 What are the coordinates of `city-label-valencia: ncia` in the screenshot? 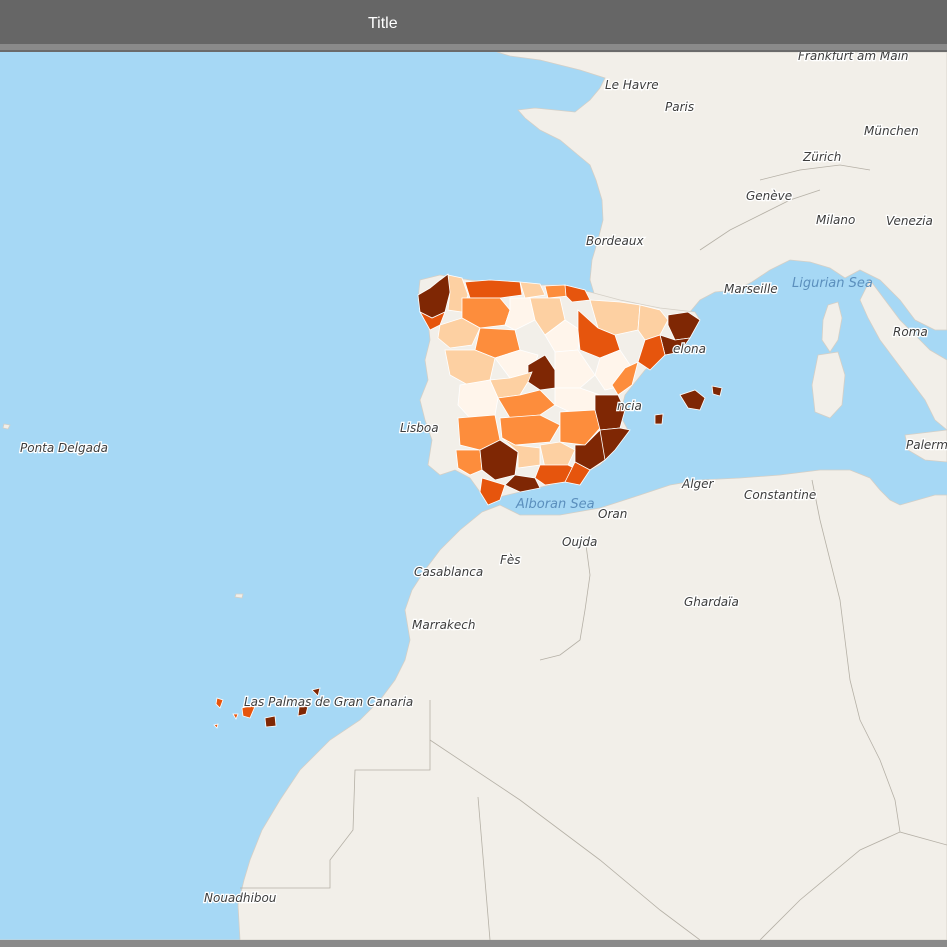 It's located at (629, 406).